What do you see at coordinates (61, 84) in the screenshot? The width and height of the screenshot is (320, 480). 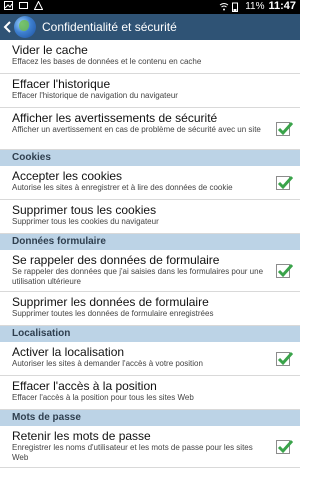 I see `setting-title: Effacer l'historique` at bounding box center [61, 84].